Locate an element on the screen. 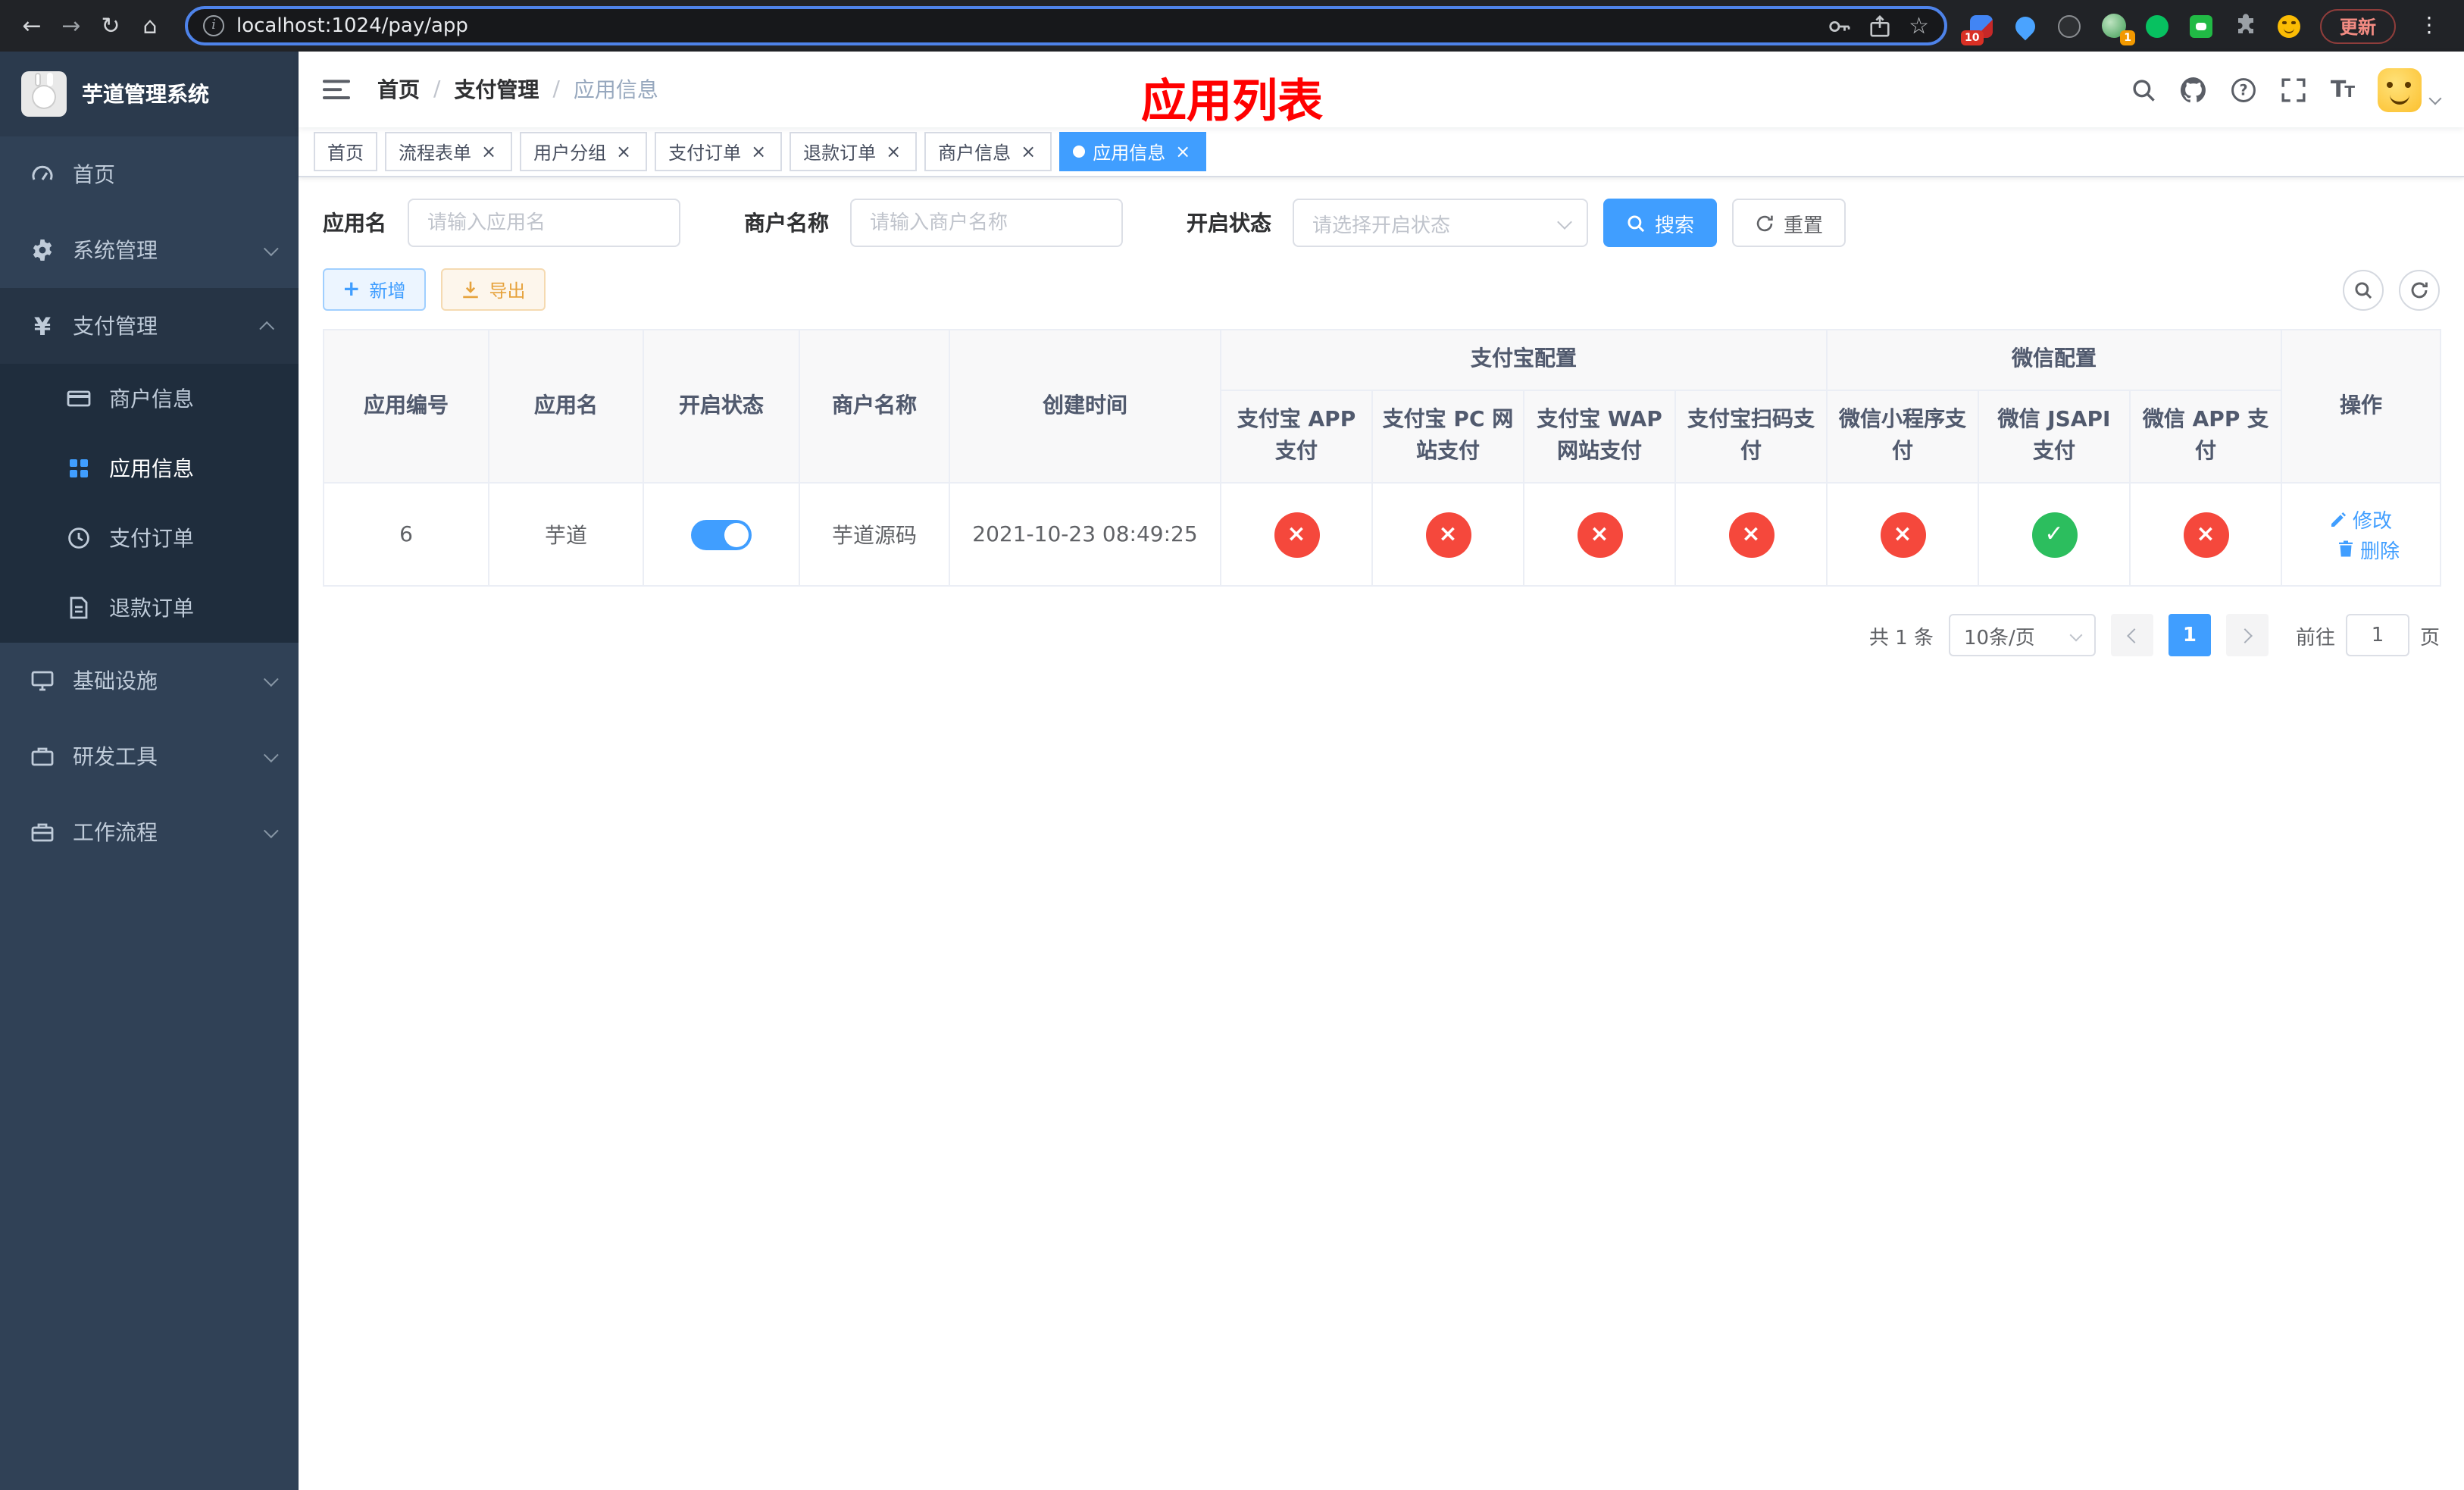 This screenshot has width=2464, height=1490. extension-icon-green-square is located at coordinates (2201, 26).